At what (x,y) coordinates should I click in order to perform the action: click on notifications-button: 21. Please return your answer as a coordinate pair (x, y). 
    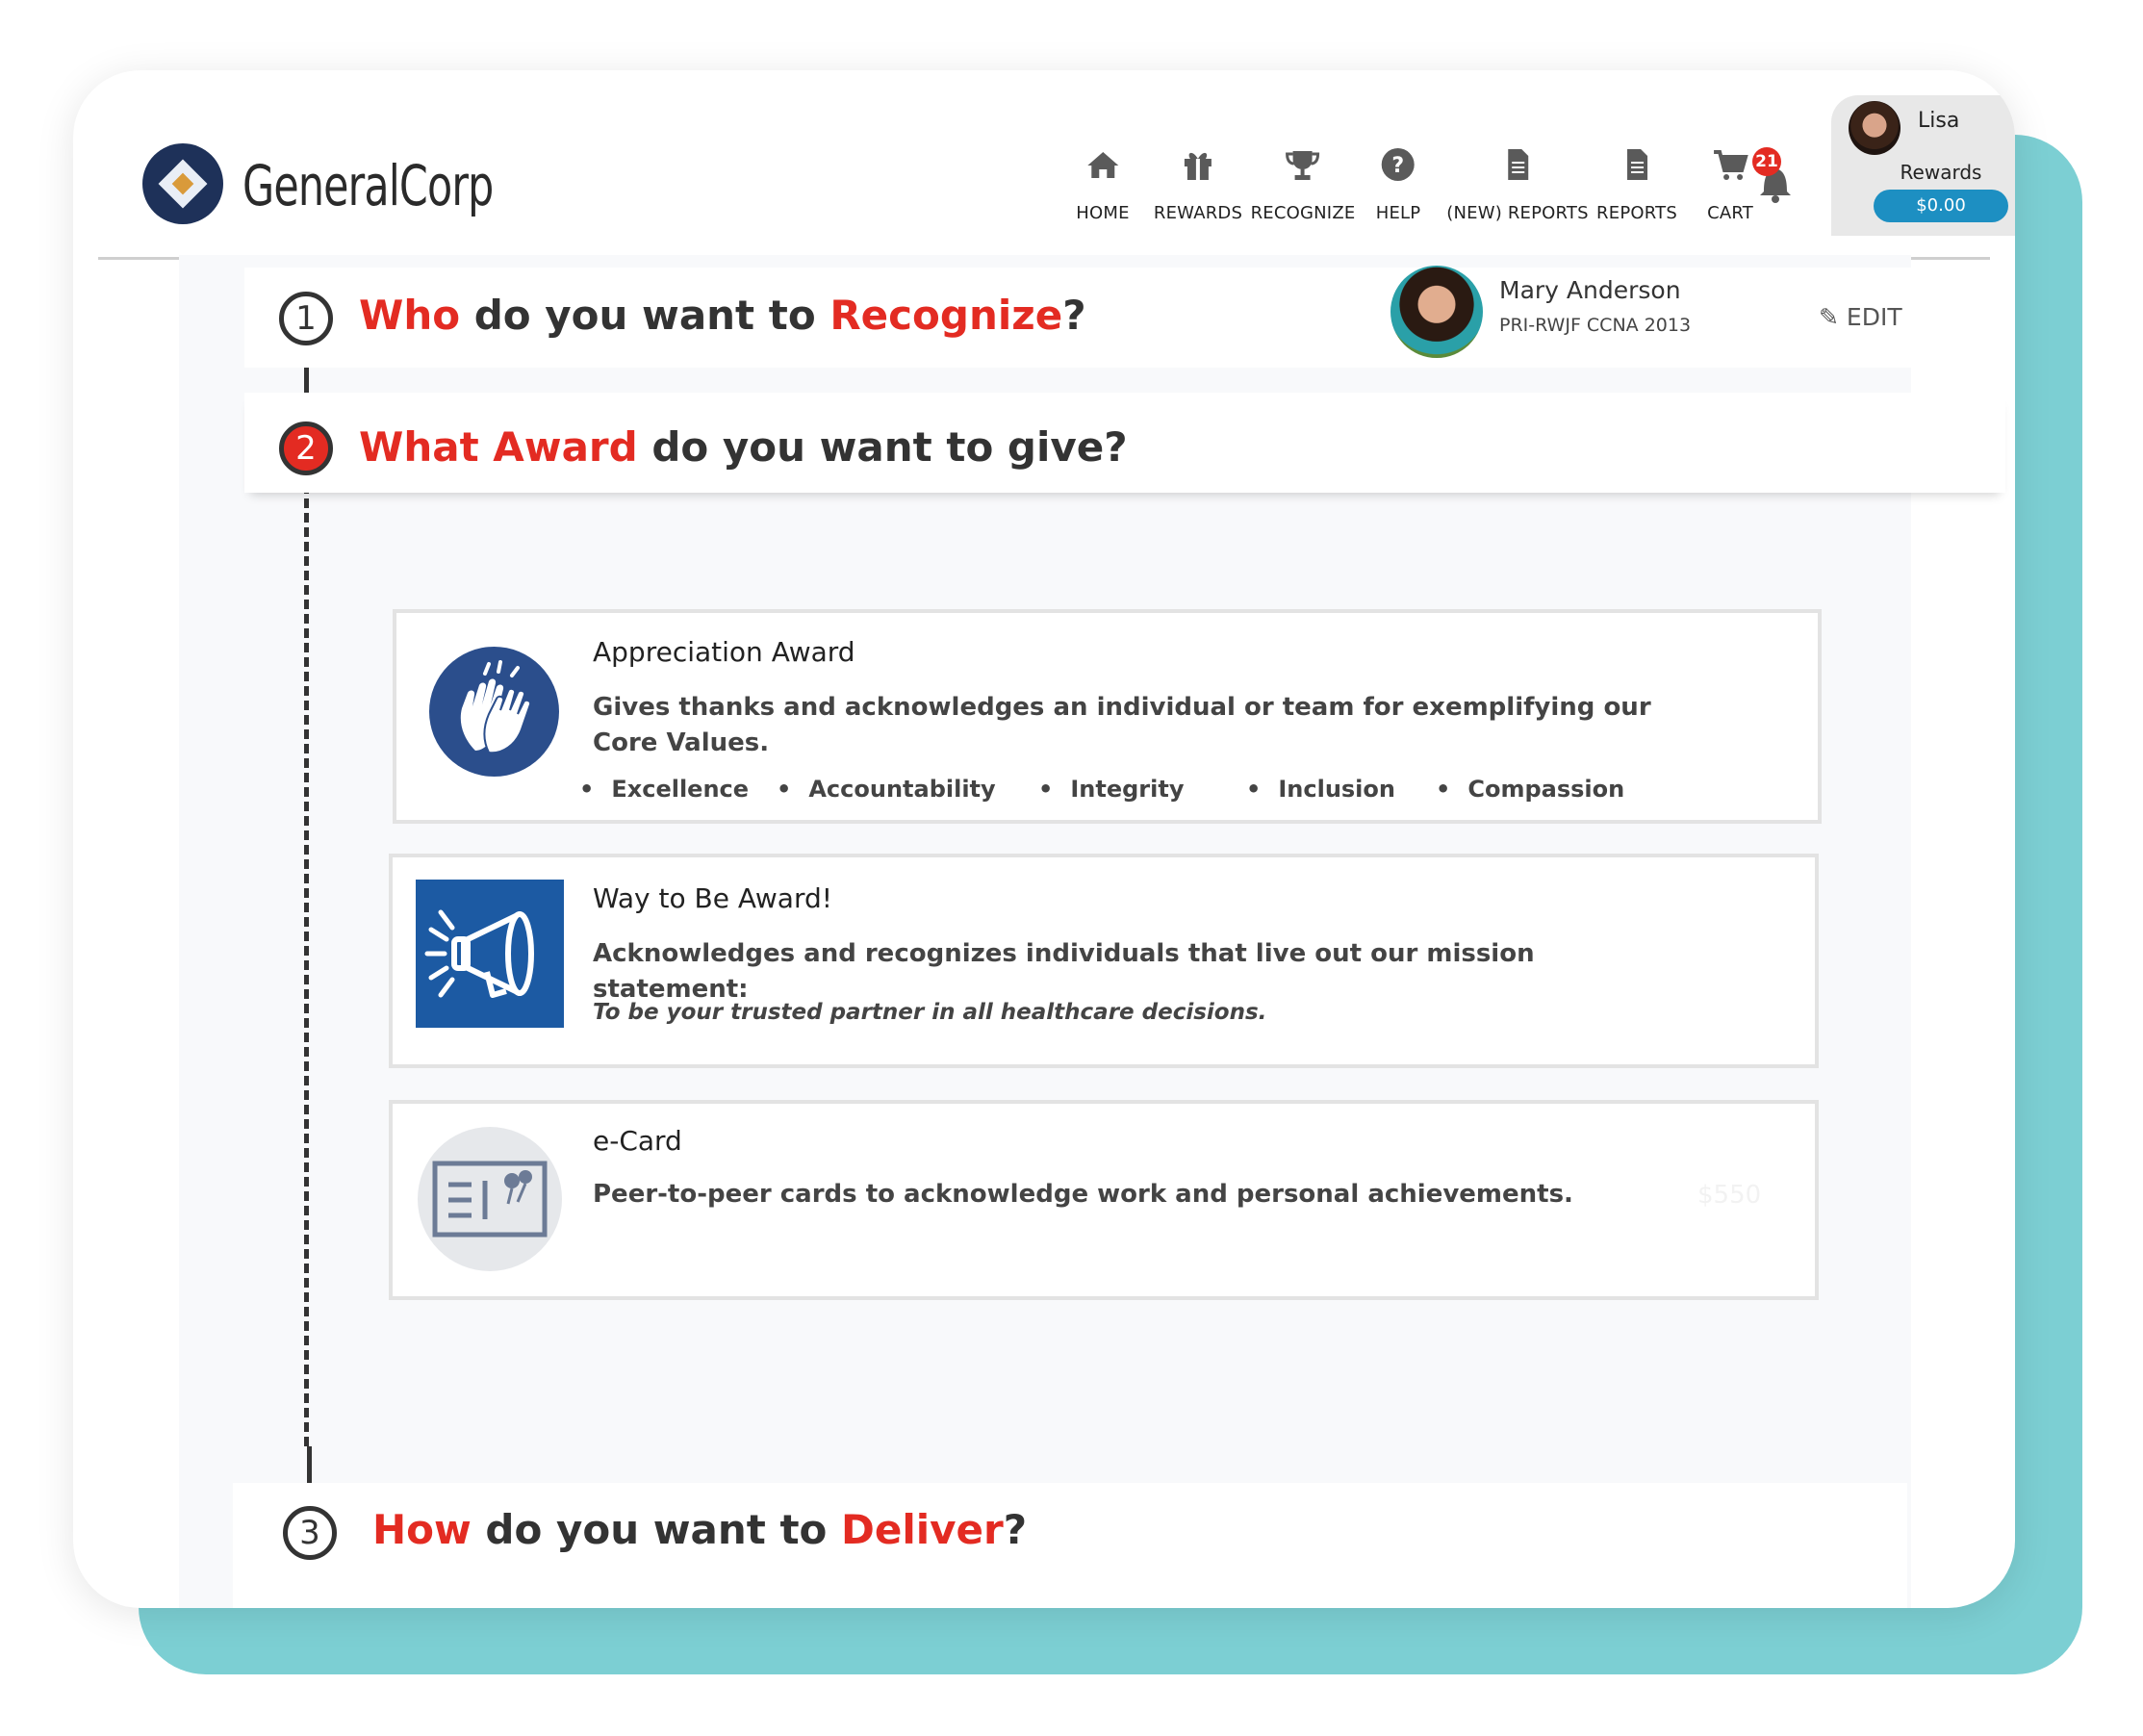
    Looking at the image, I should click on (1773, 179).